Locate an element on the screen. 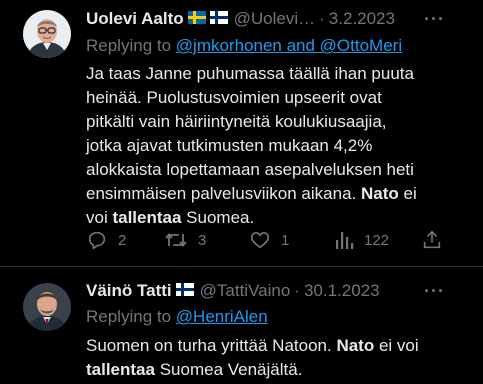 The width and height of the screenshot is (483, 384). replying-to-link: @jmkorhonen and @OttoMeri is located at coordinates (289, 45).